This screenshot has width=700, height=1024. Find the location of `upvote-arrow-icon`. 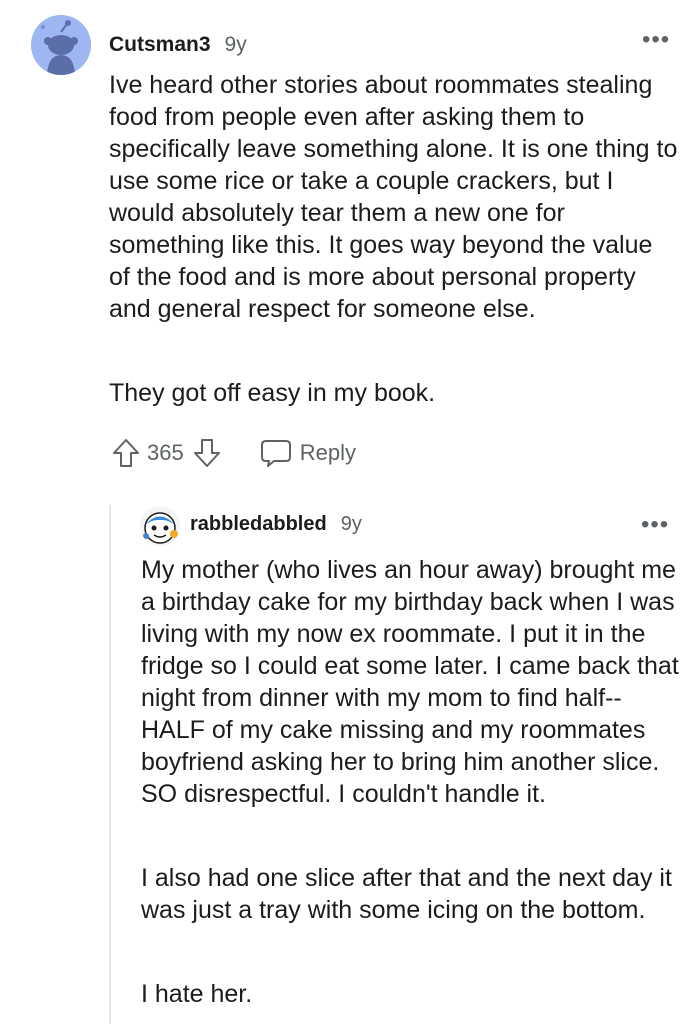

upvote-arrow-icon is located at coordinates (126, 453).